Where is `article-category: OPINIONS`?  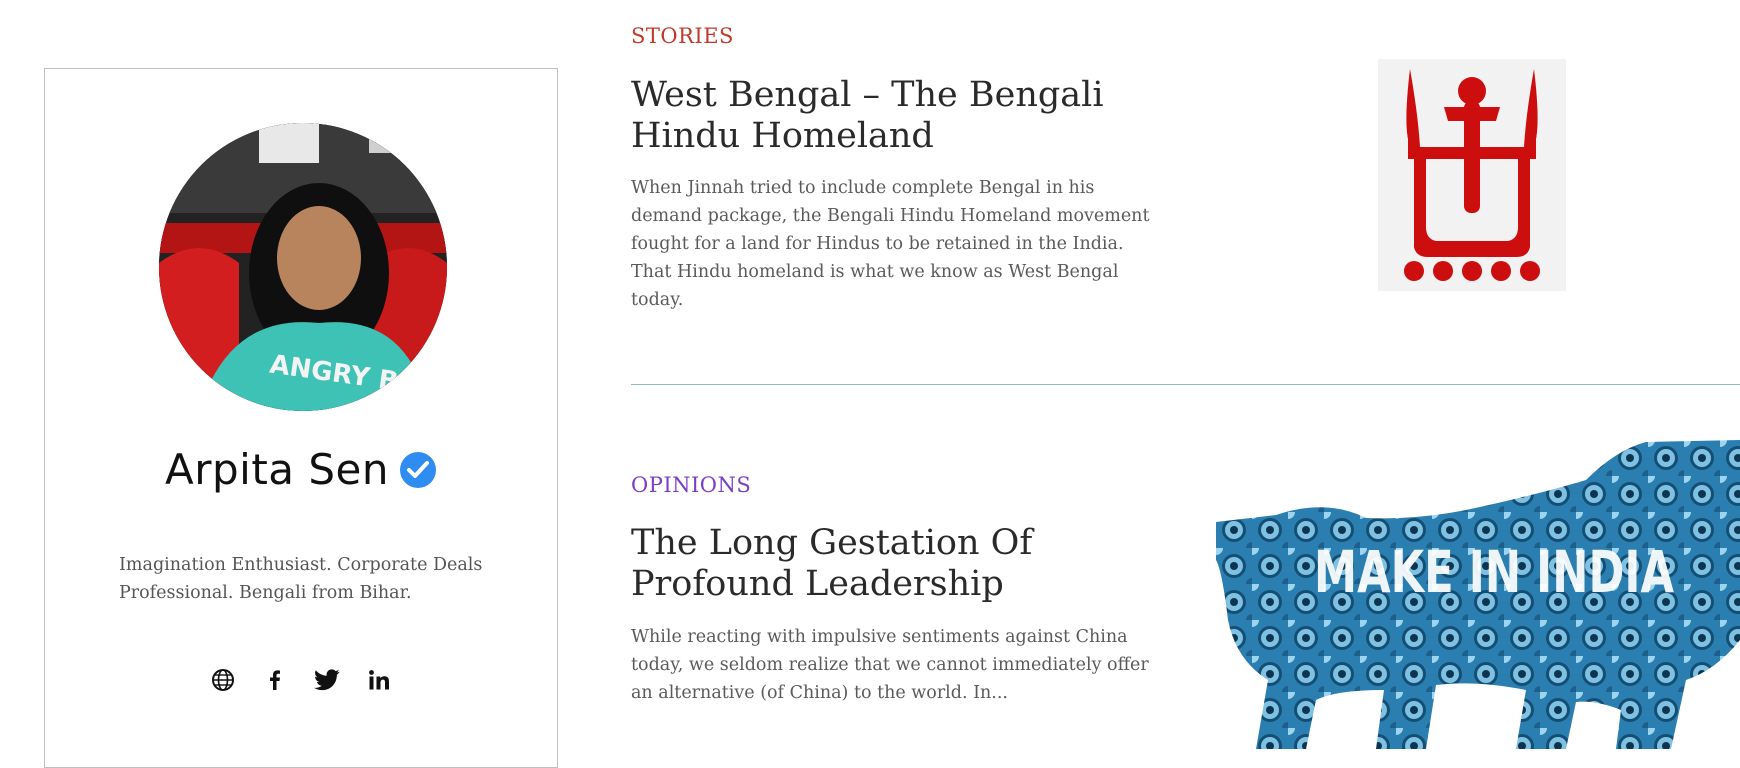 article-category: OPINIONS is located at coordinates (691, 485).